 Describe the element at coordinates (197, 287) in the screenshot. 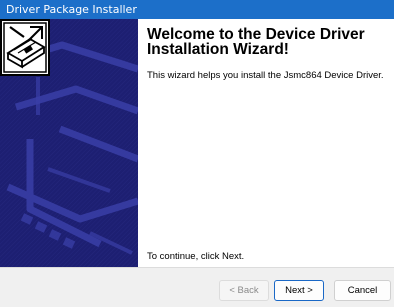

I see `button-bar: < Back Next > Cancel` at that location.